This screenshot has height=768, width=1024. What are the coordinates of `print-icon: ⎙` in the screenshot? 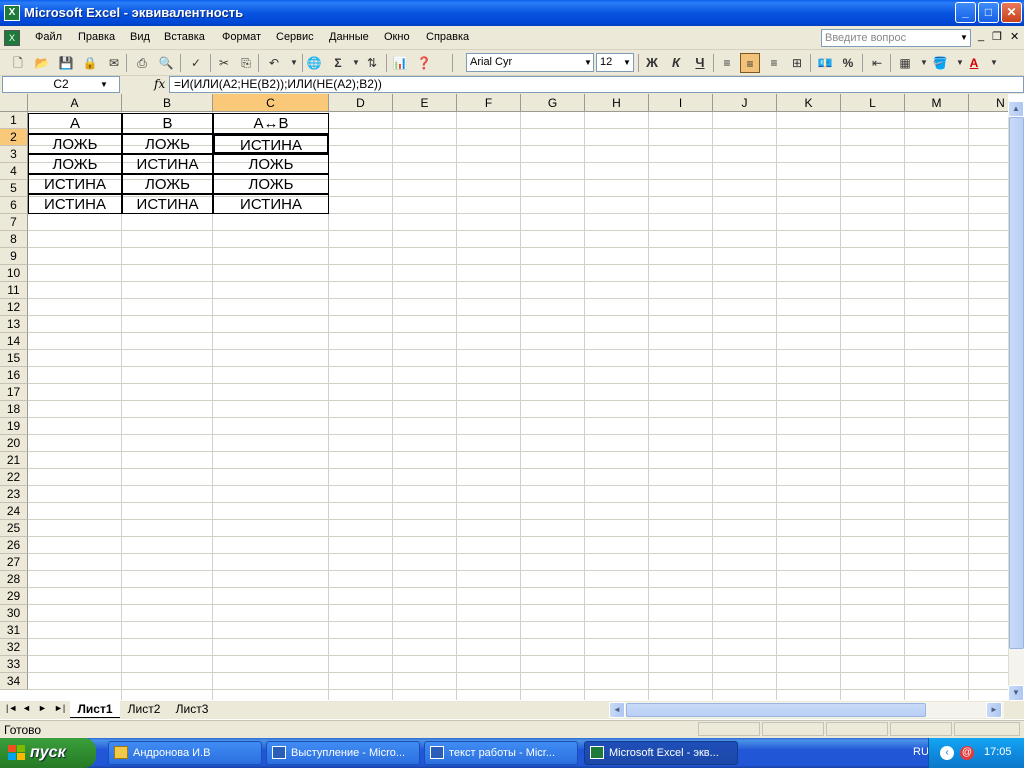 It's located at (142, 63).